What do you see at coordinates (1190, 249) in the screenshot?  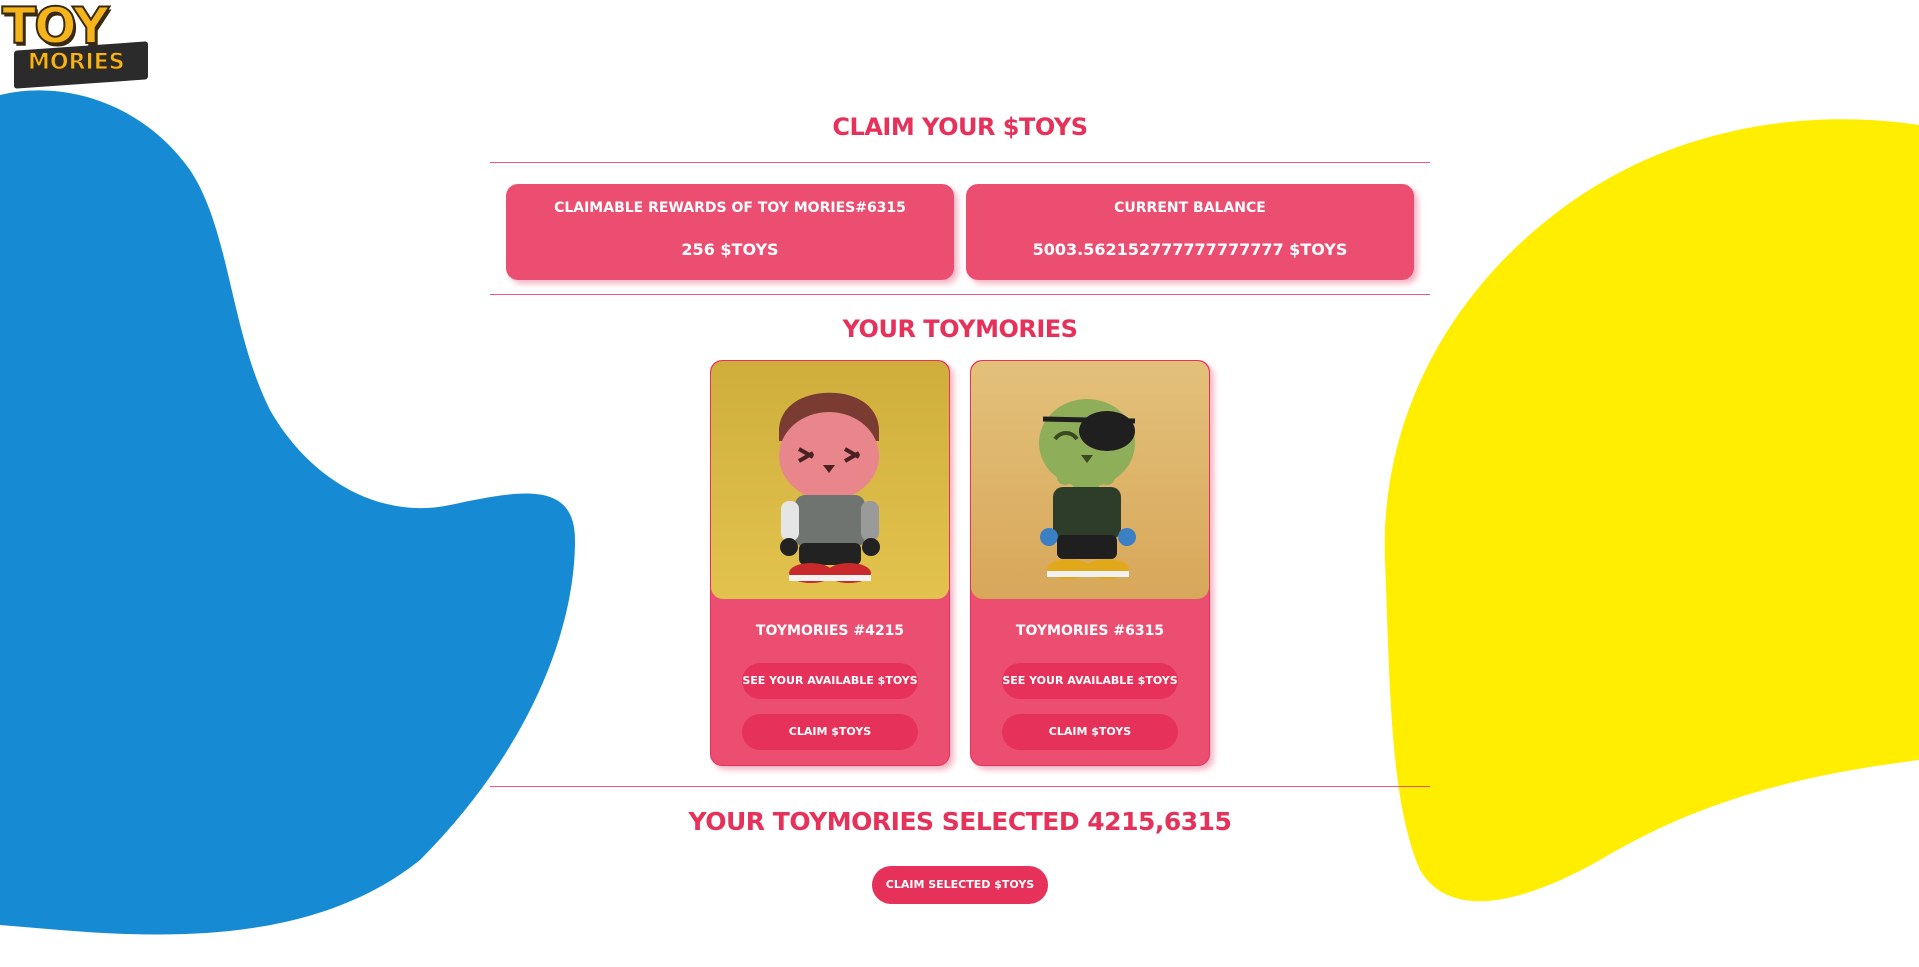 I see `balance-value: 5003.562152777777777777 $TOYS` at bounding box center [1190, 249].